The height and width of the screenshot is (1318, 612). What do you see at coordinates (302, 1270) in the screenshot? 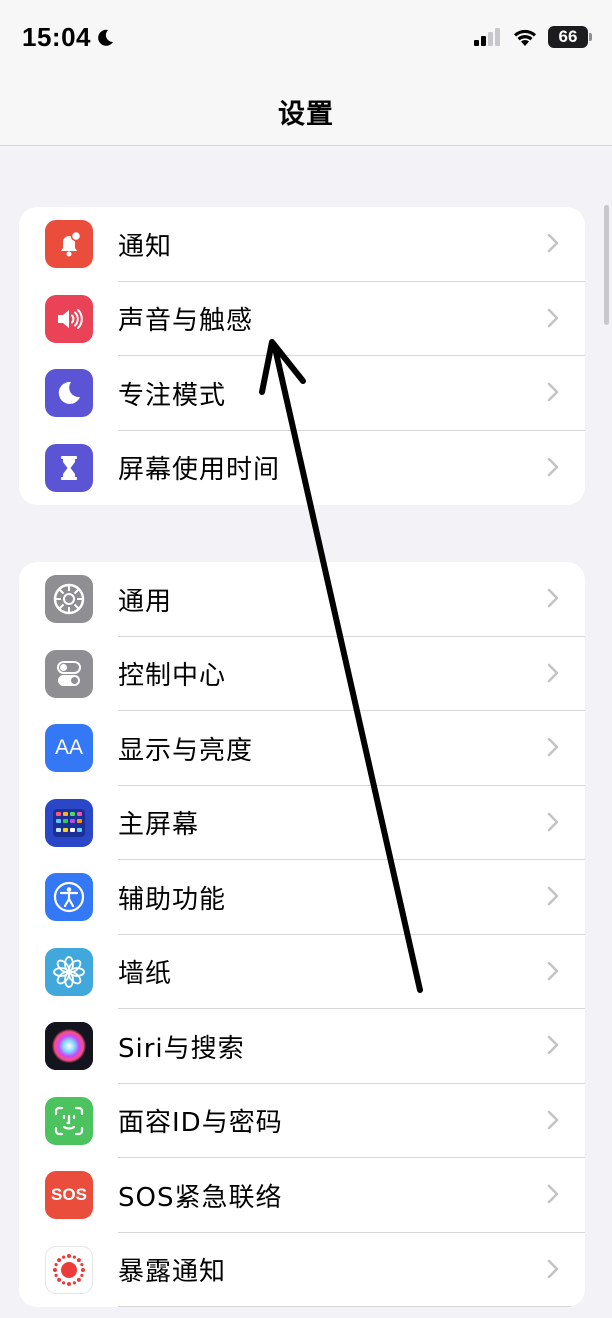
I see `settings-item-exposure-notifications: 暴露通知` at bounding box center [302, 1270].